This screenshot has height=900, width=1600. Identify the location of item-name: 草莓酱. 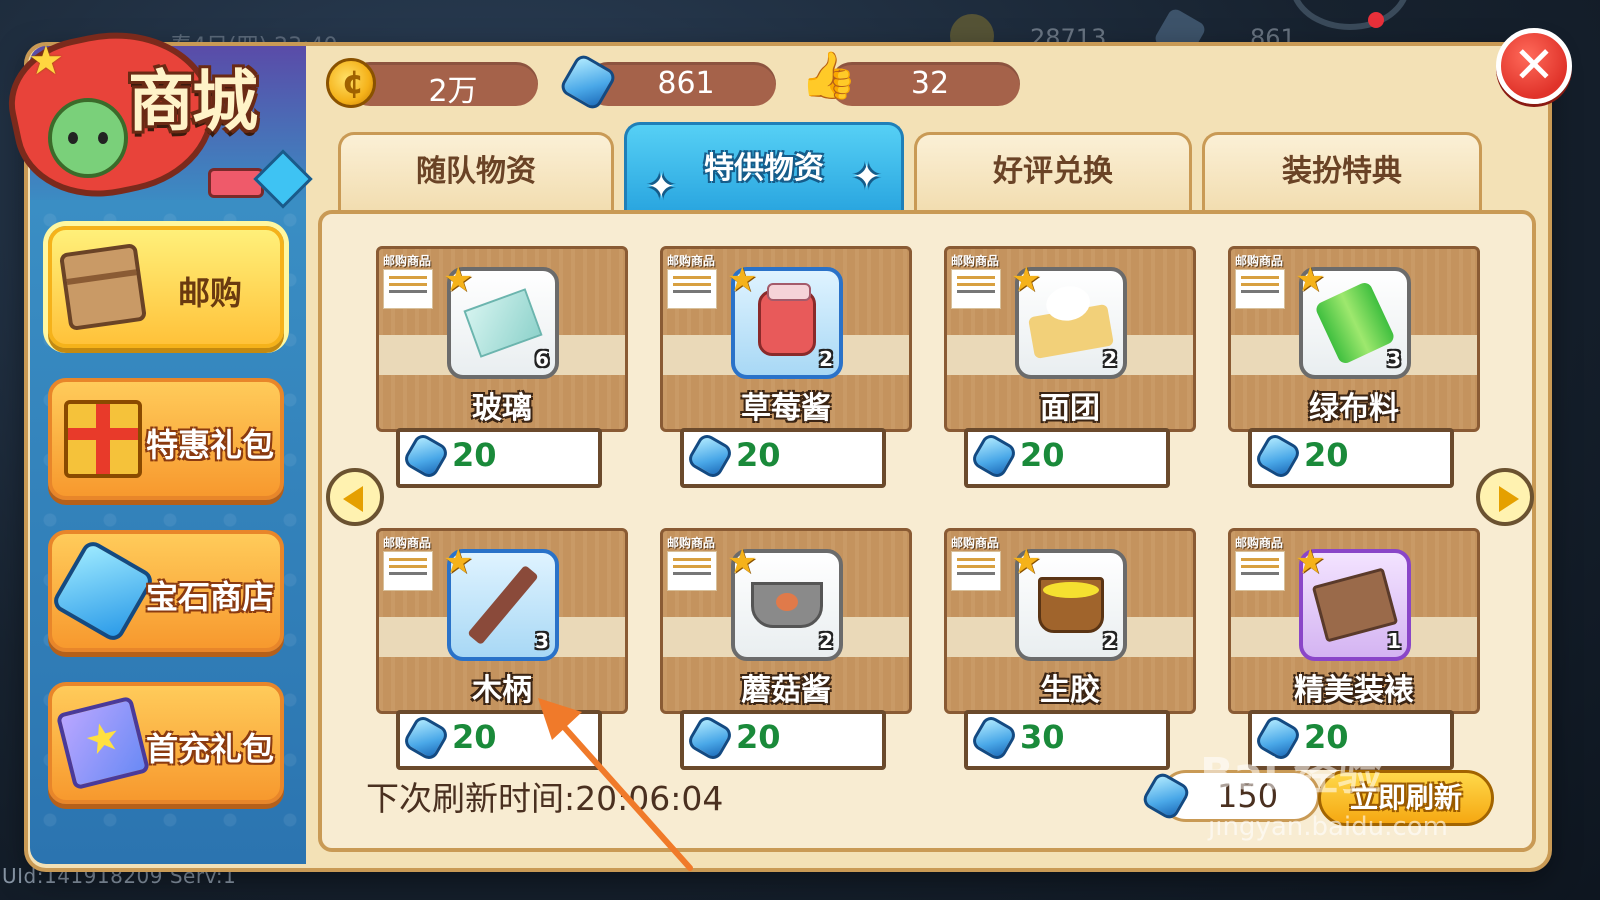
(786, 408).